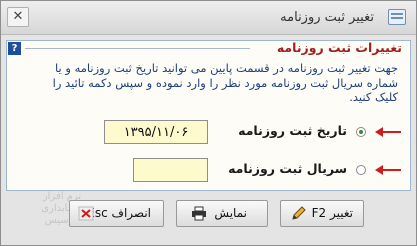  What do you see at coordinates (339, 47) in the screenshot?
I see `panel-title: تغییرات ثبت روزنامه` at bounding box center [339, 47].